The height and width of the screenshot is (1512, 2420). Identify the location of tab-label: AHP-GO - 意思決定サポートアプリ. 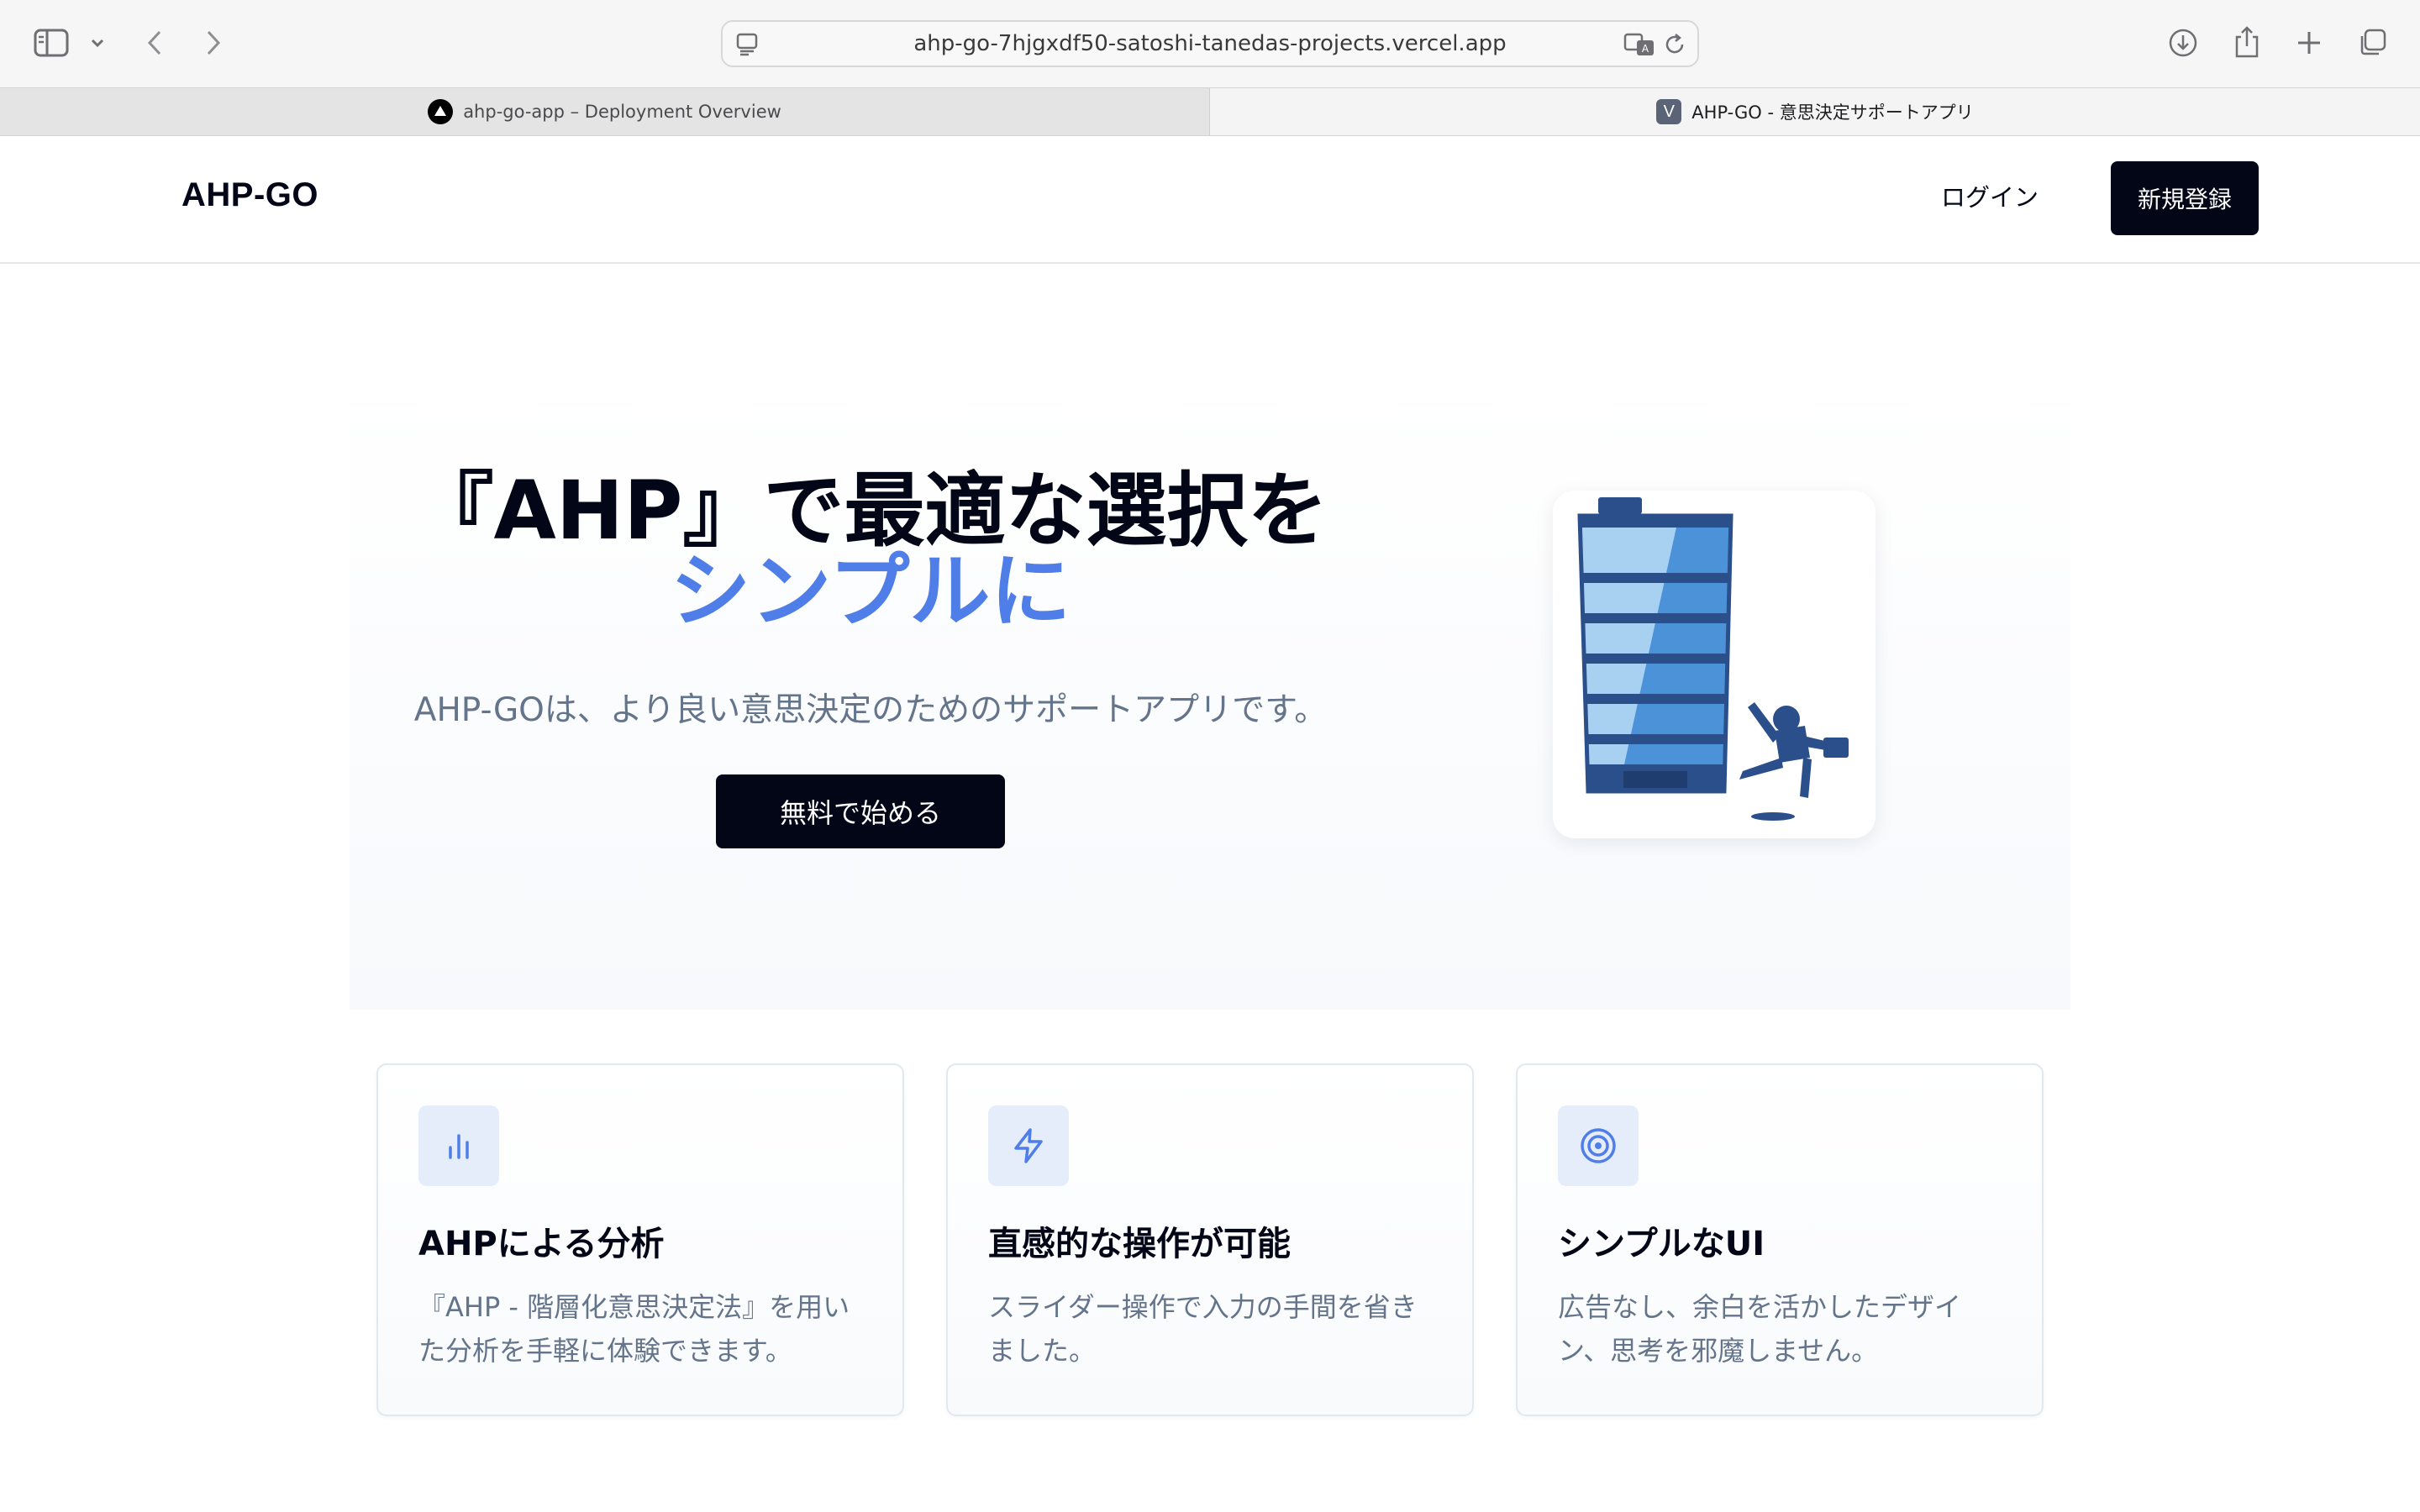
(1832, 112).